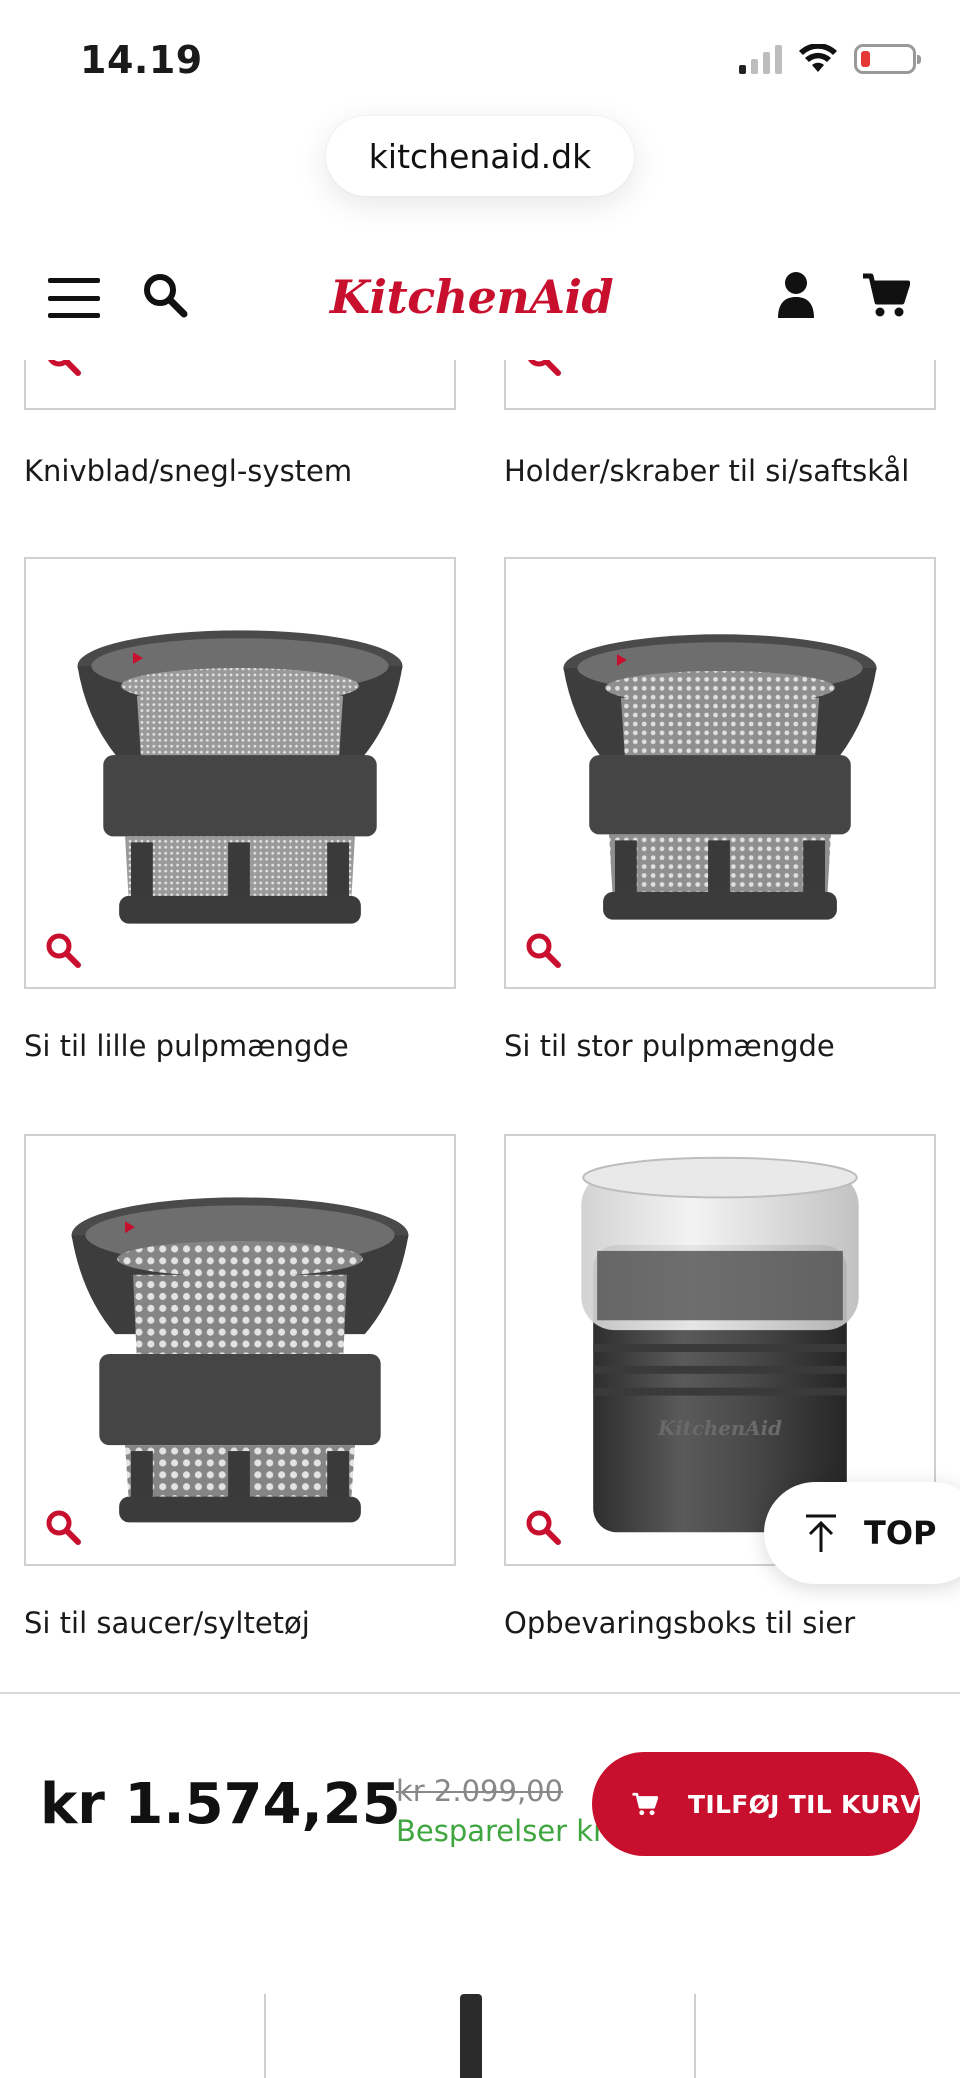 The height and width of the screenshot is (2078, 960). I want to click on add-to-cart-button: TILFØJ TIL KURV, so click(756, 1804).